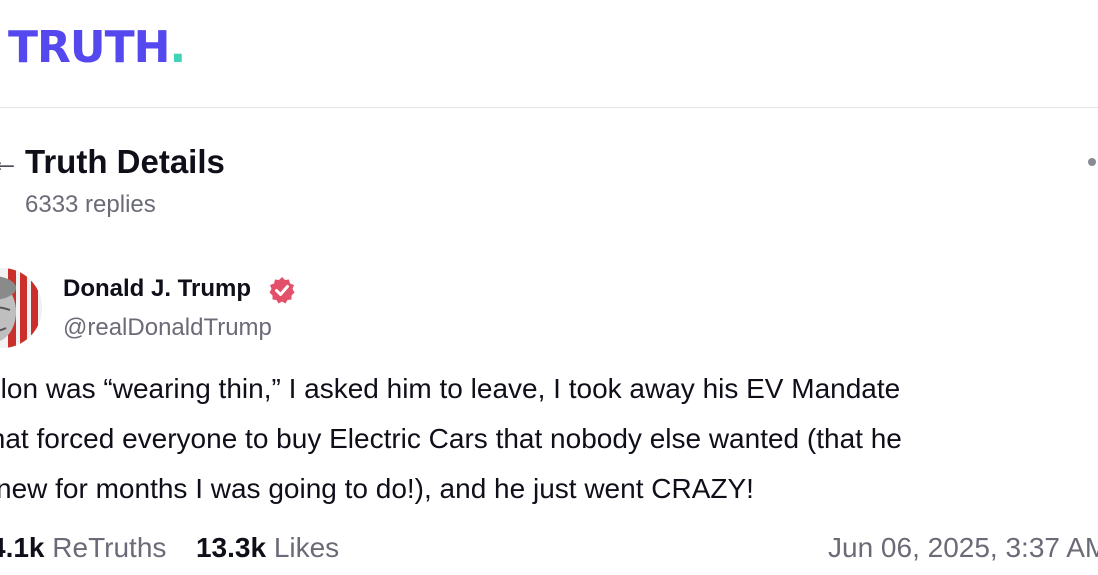  What do you see at coordinates (282, 290) in the screenshot?
I see `verified-badge-icon` at bounding box center [282, 290].